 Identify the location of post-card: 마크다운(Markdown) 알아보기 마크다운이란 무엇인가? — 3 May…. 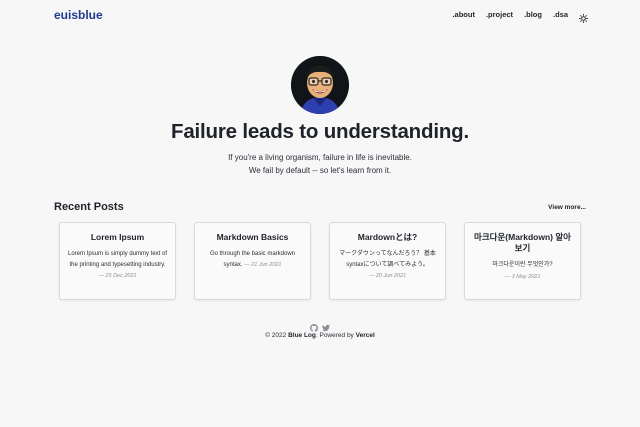
(522, 261).